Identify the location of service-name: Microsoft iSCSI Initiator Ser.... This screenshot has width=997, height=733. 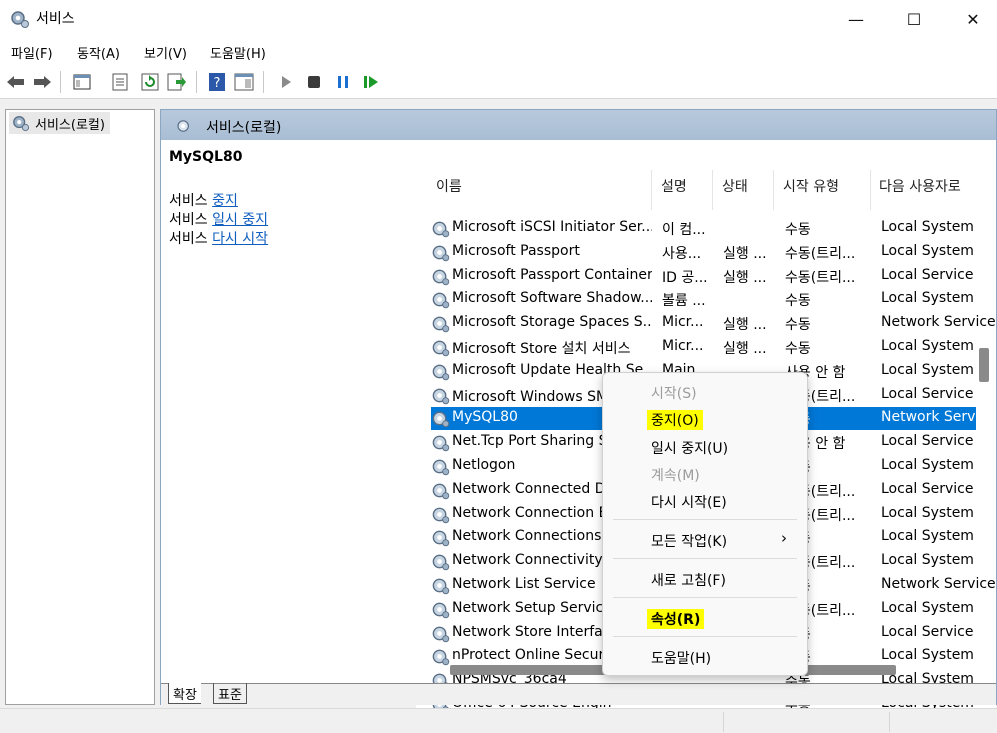
(552, 227).